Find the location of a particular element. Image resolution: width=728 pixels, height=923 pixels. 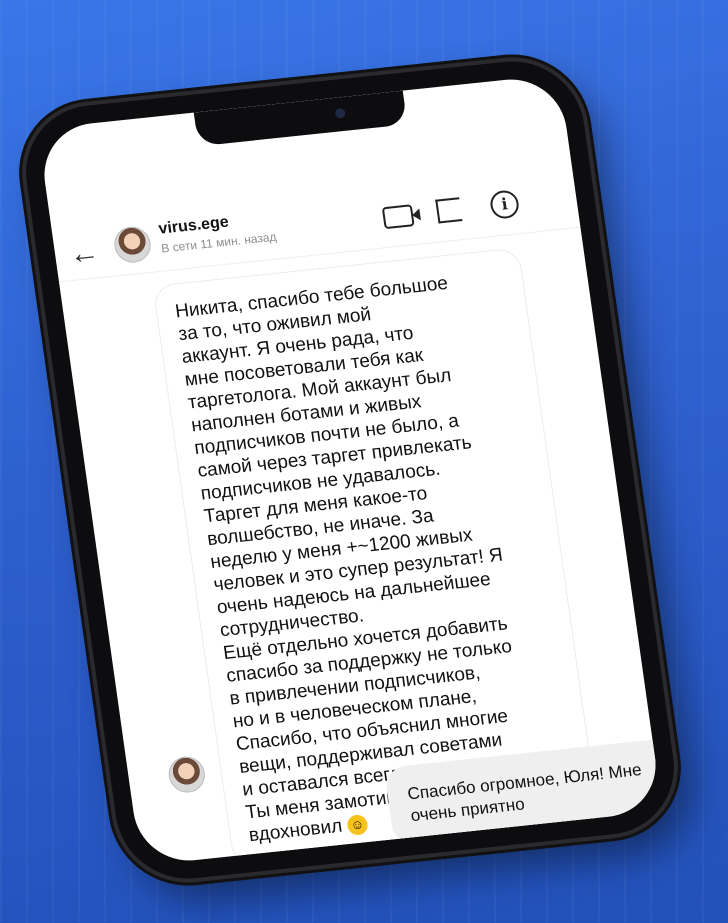

camera-icon is located at coordinates (340, 113).